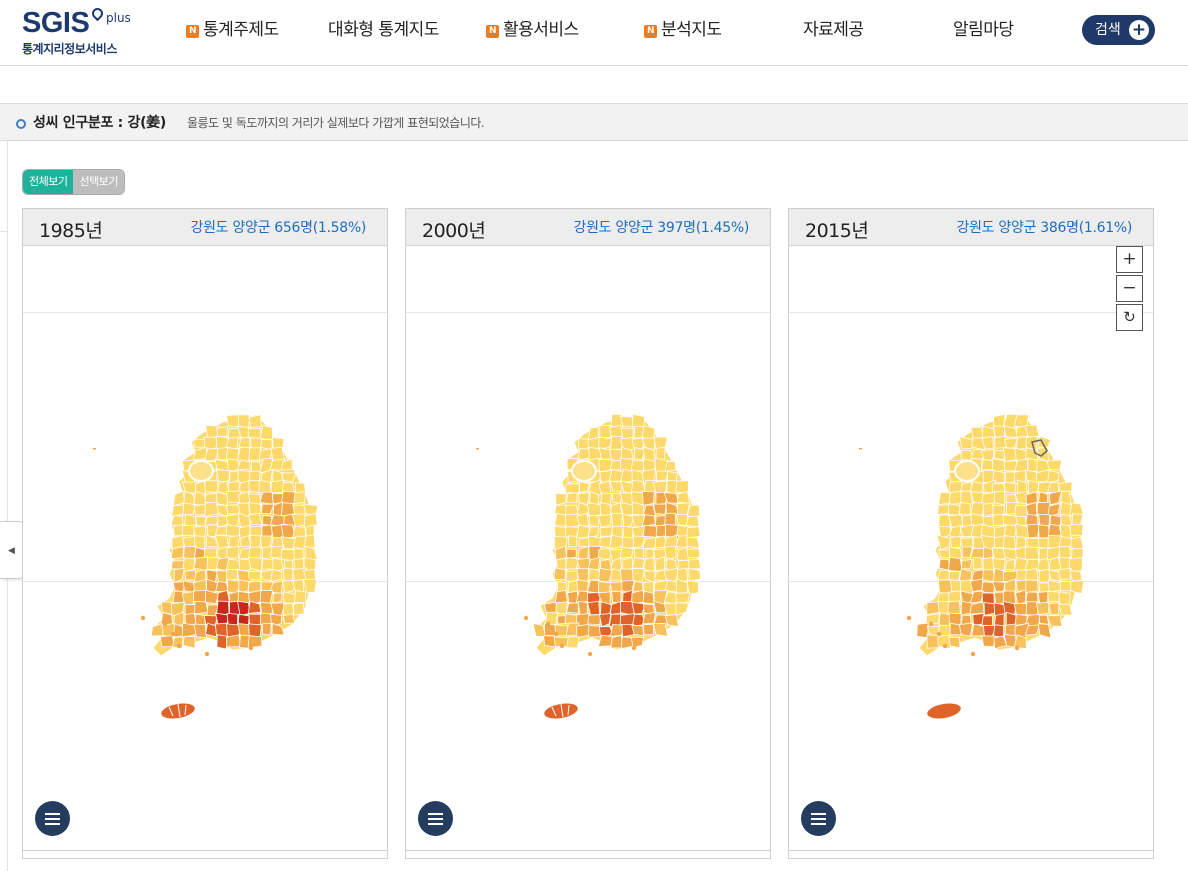  Describe the element at coordinates (1045, 227) in the screenshot. I see `panel-region-stat: 강원도 양양군 386명(1.61%)` at that location.